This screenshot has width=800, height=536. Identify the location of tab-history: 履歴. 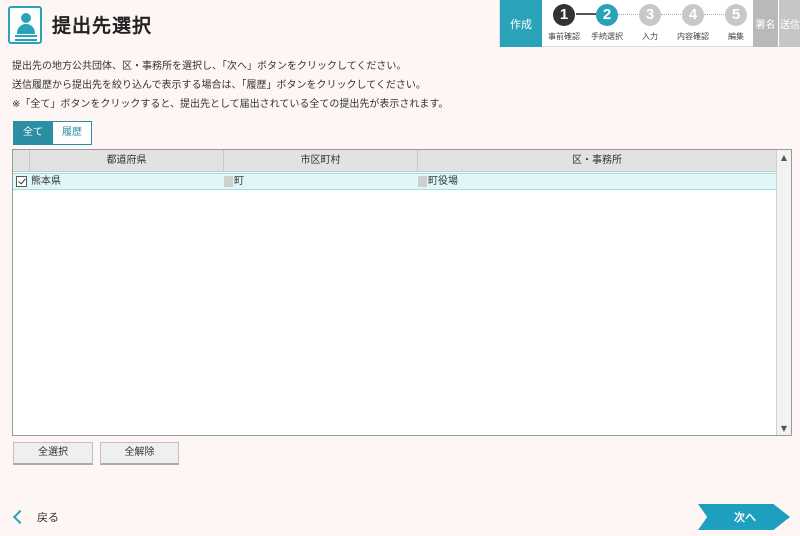
(72, 133).